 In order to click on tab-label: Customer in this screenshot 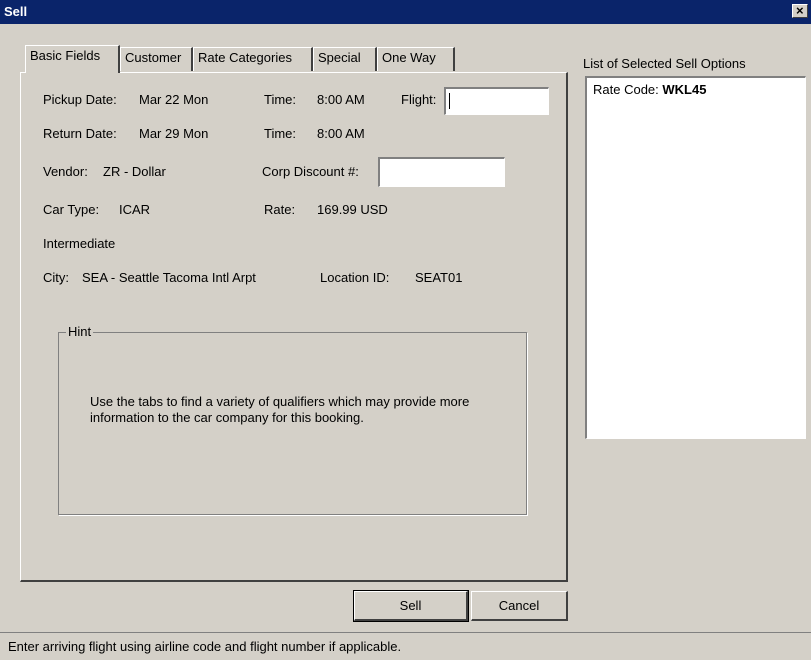, I will do `click(153, 57)`.